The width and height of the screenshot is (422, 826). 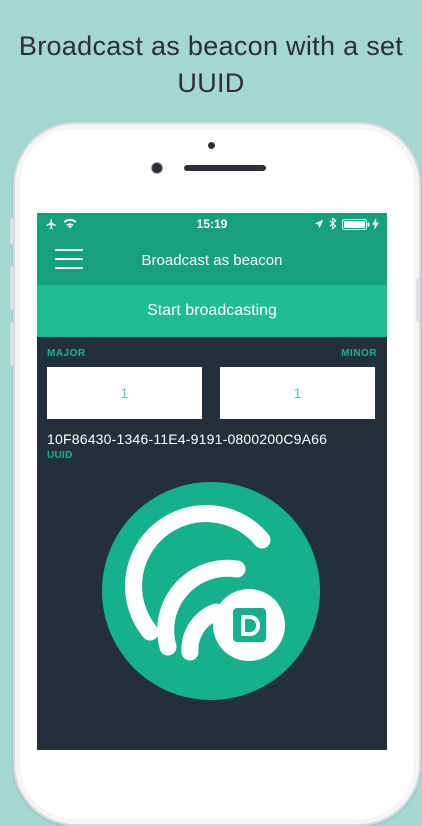 I want to click on minor-label: MINOR, so click(x=359, y=353).